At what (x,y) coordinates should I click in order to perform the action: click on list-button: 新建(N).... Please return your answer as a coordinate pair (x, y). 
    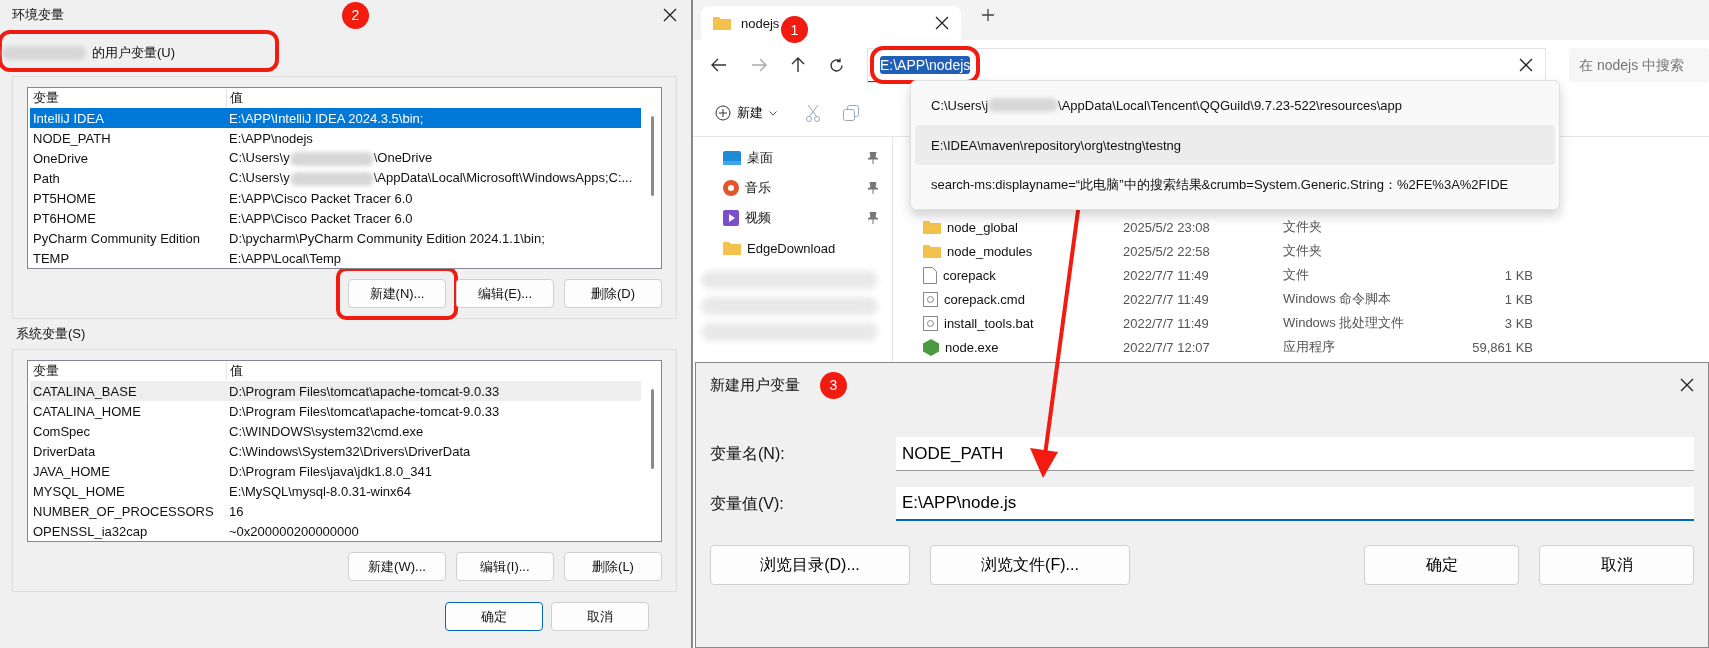
    Looking at the image, I should click on (397, 293).